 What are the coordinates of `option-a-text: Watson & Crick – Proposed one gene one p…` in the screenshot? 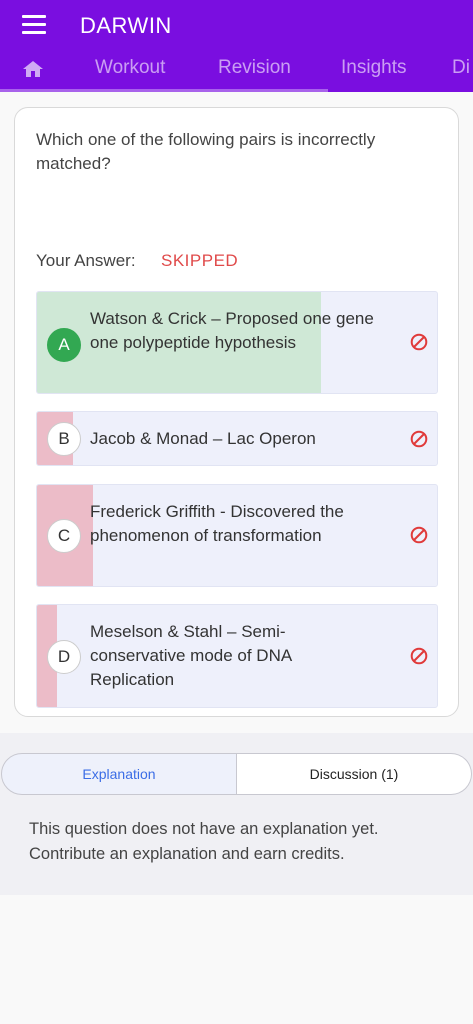 It's located at (232, 330).